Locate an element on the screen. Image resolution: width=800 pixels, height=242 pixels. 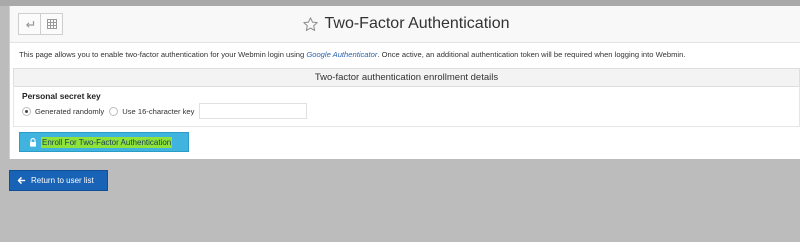
radio-use-16-character-key is located at coordinates (114, 111).